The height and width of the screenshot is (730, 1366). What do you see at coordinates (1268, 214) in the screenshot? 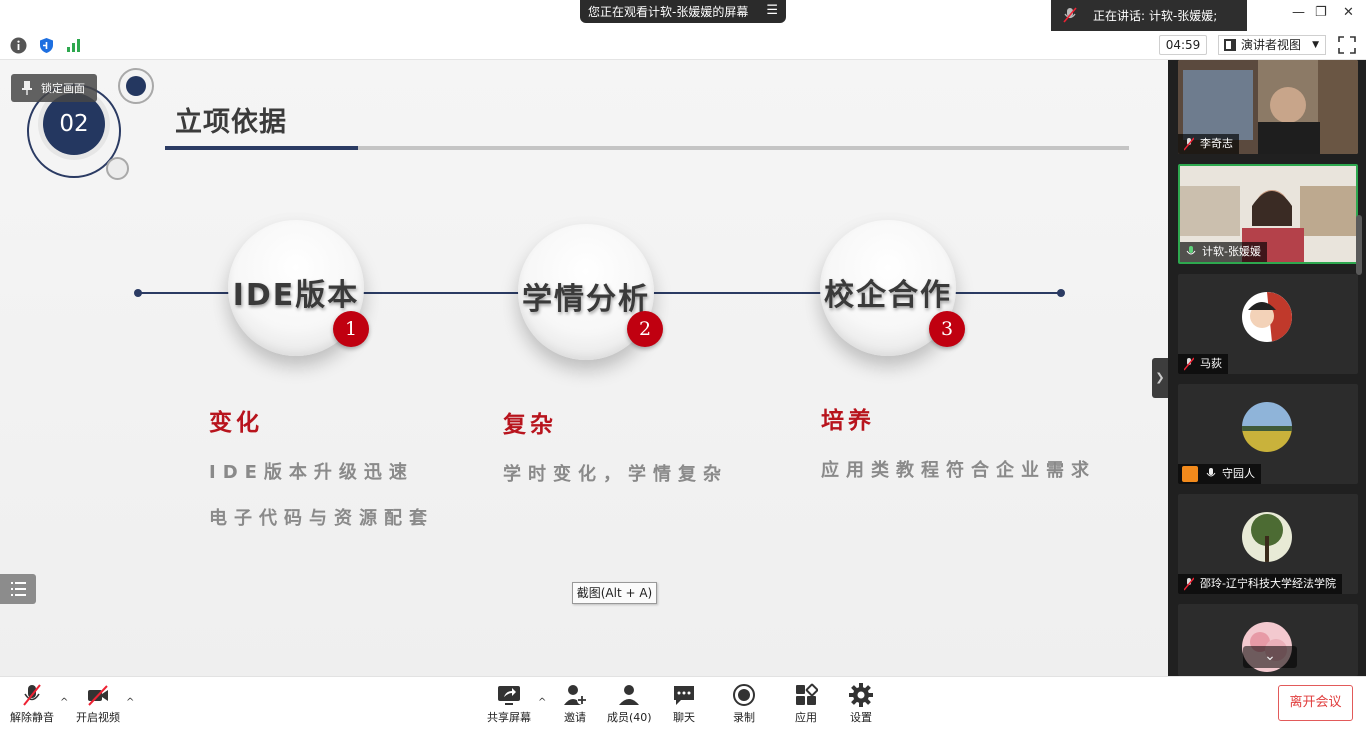
I see `participant-tile-active: 计软-张媛媛` at bounding box center [1268, 214].